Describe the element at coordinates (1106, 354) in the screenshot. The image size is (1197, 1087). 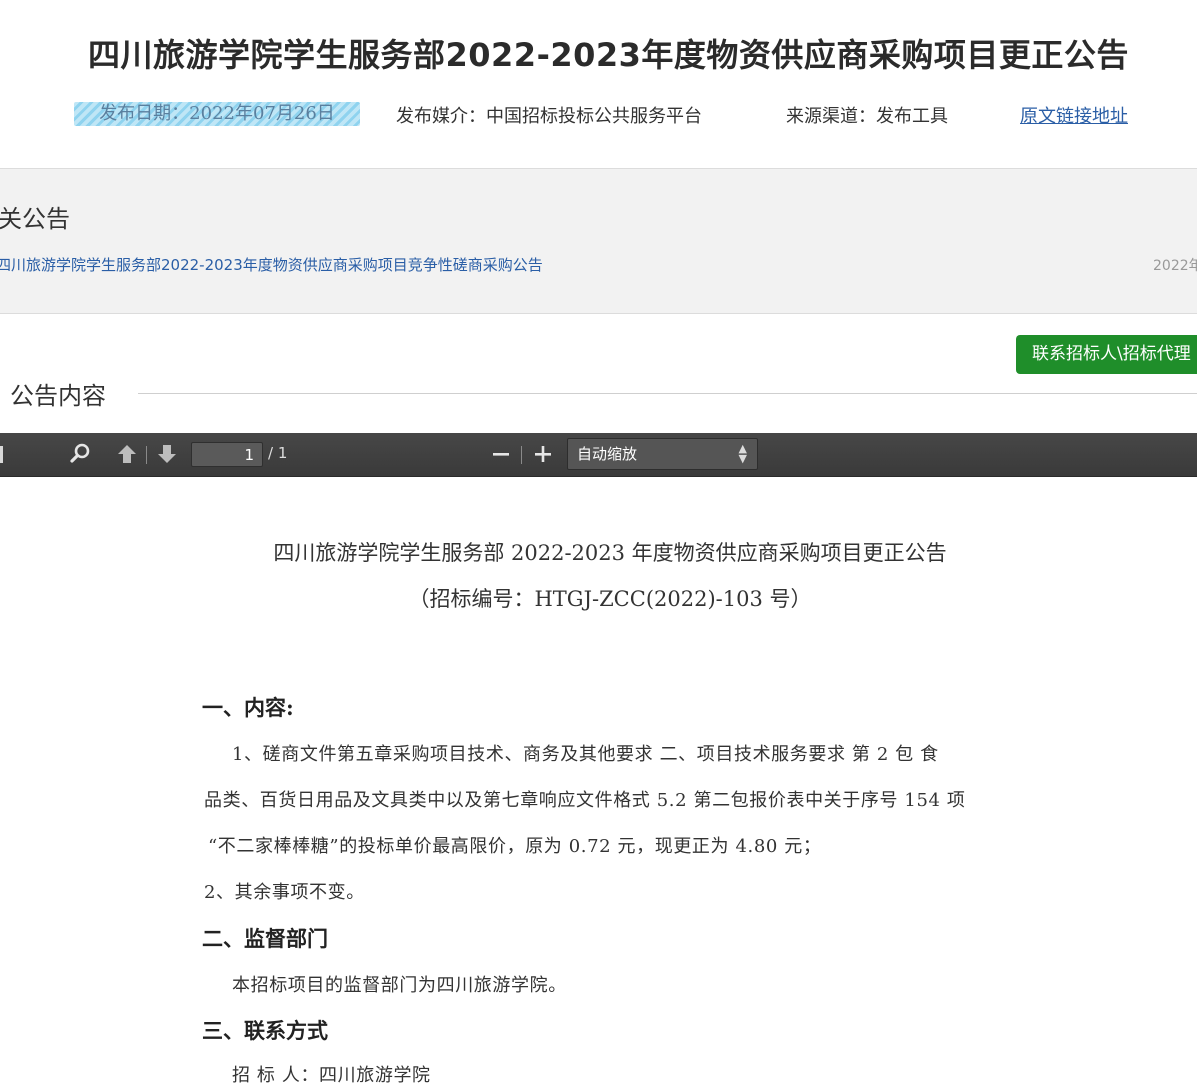
I see `contact-tenderer-button: 联系招标人\招标代理` at that location.